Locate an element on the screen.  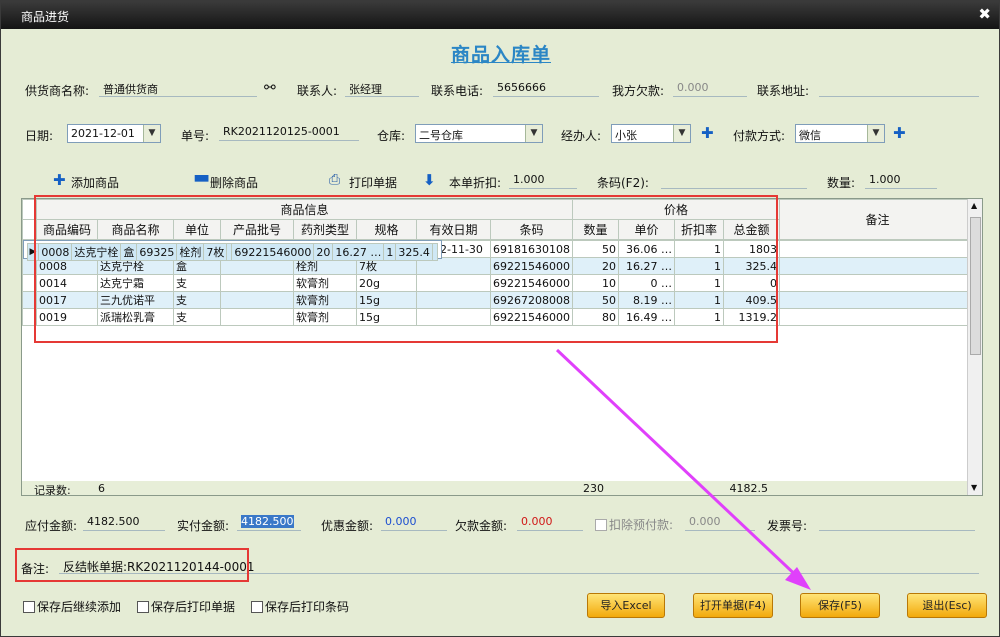
window-title: 商品进货 is located at coordinates (45, 17).